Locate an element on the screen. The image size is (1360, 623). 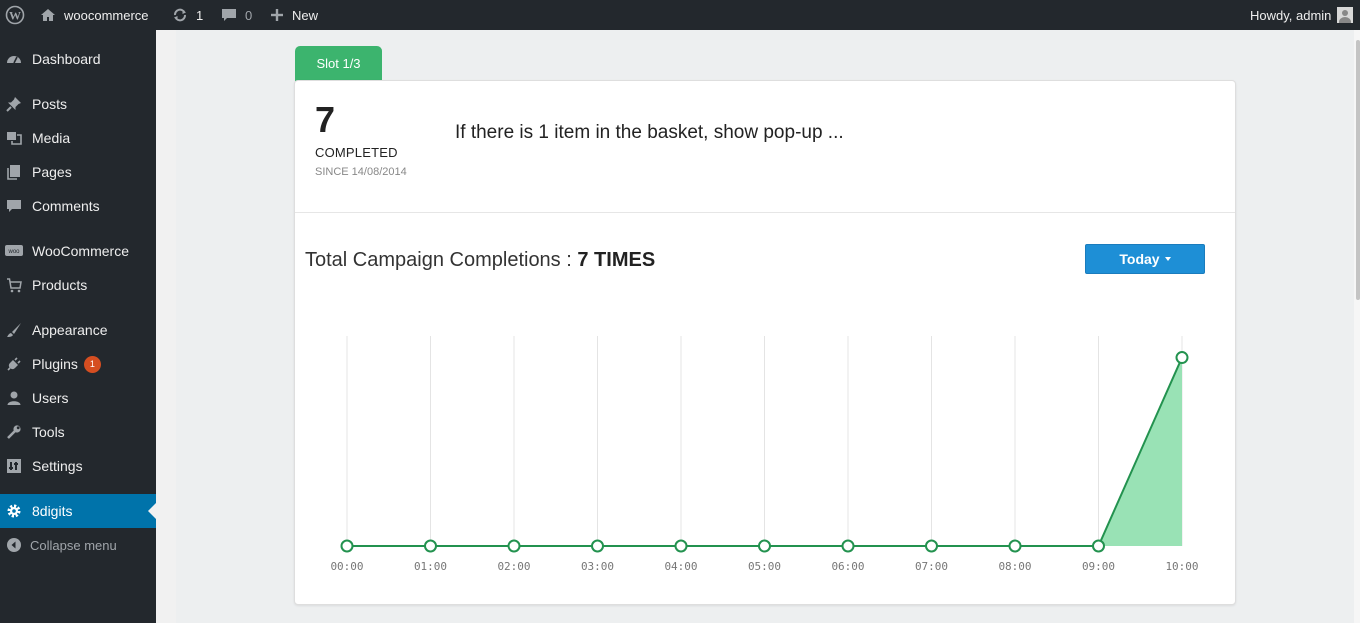
chart-x-tick-label: 09:00 is located at coordinates (1098, 566).